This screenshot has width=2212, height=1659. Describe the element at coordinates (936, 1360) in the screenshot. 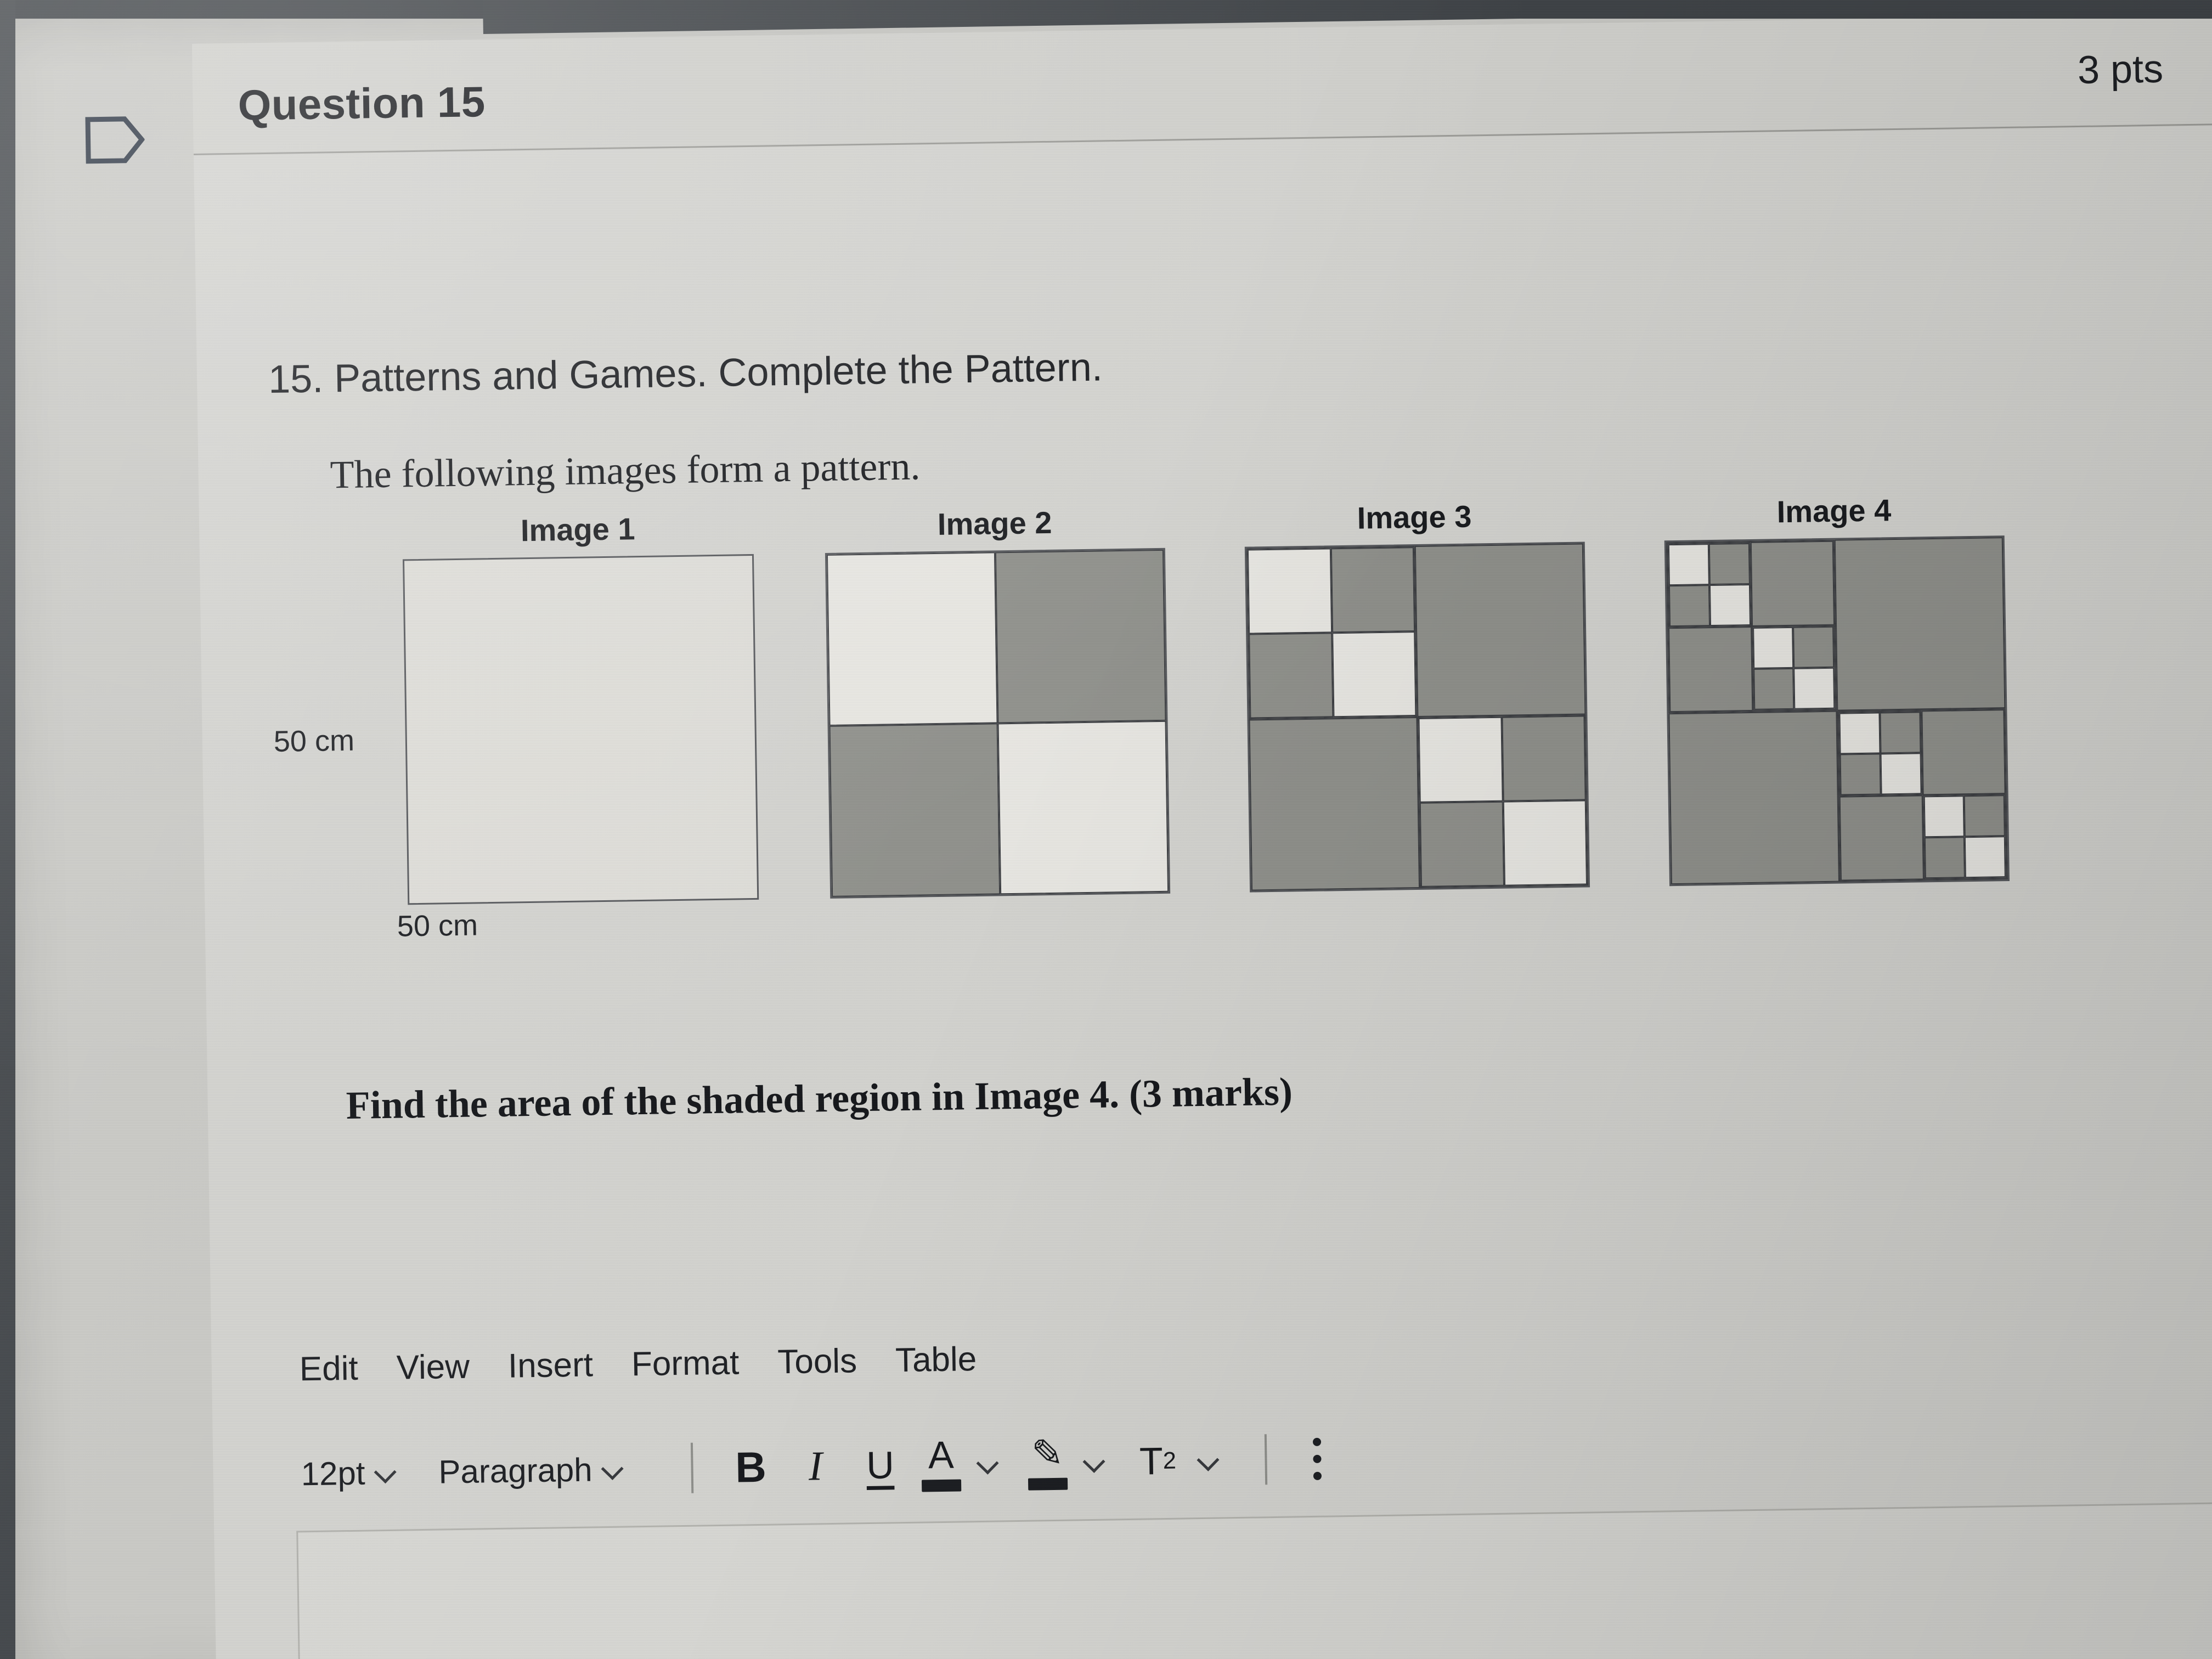

I see `menu-item-table: Table` at that location.